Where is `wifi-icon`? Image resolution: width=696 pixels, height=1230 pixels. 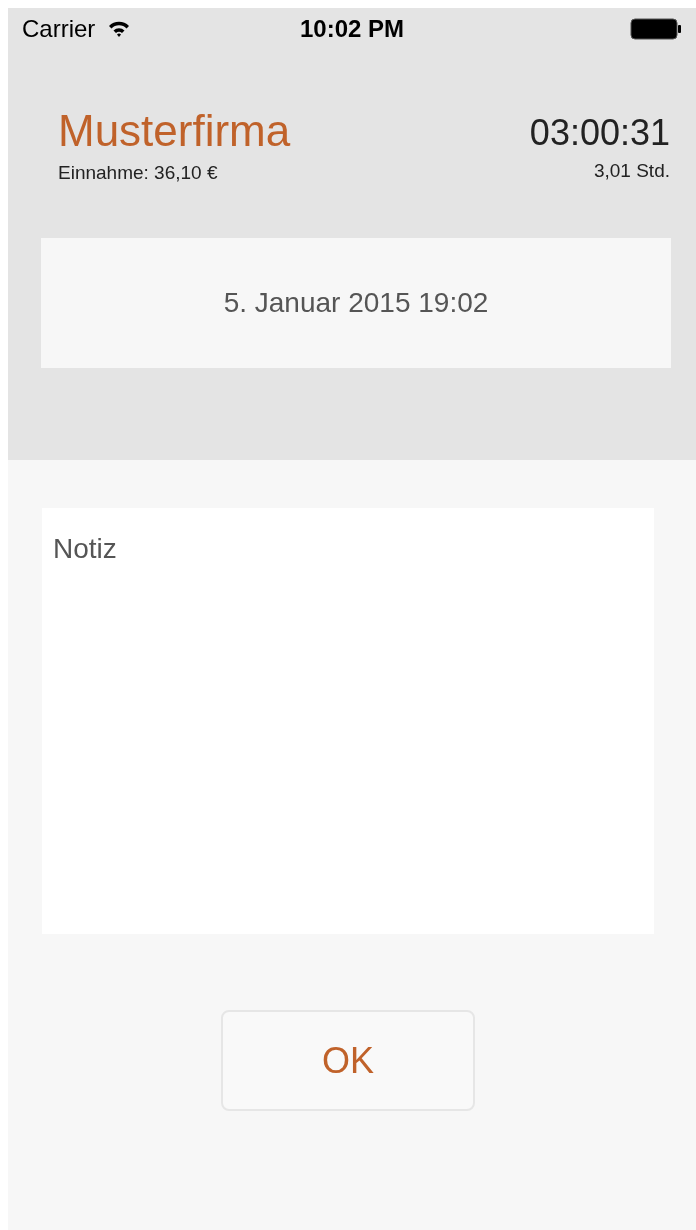 wifi-icon is located at coordinates (119, 29).